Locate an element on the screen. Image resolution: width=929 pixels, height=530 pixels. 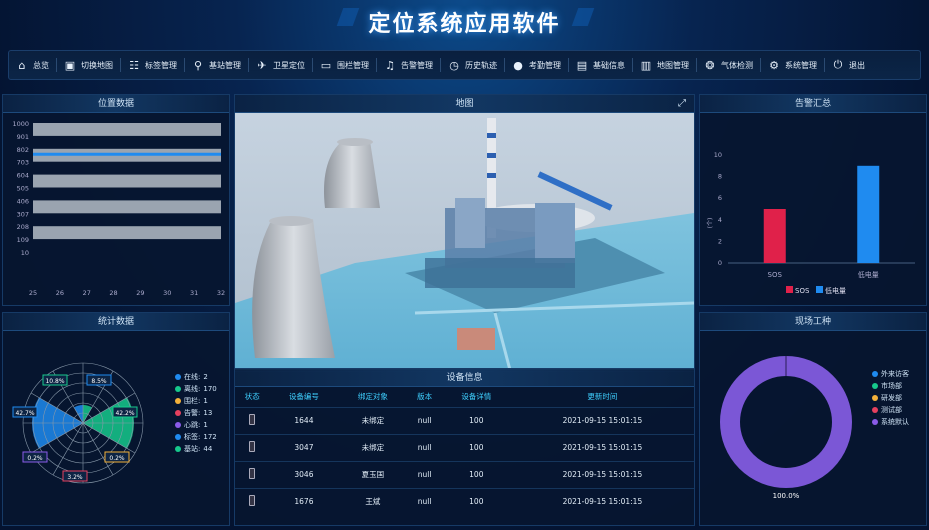
stats-legend: 在线: 2 离线: 170 围栏: 1 告警: 13 心跳: 1 标签: 172 基站: 44 is located at coordinates (196, 413).